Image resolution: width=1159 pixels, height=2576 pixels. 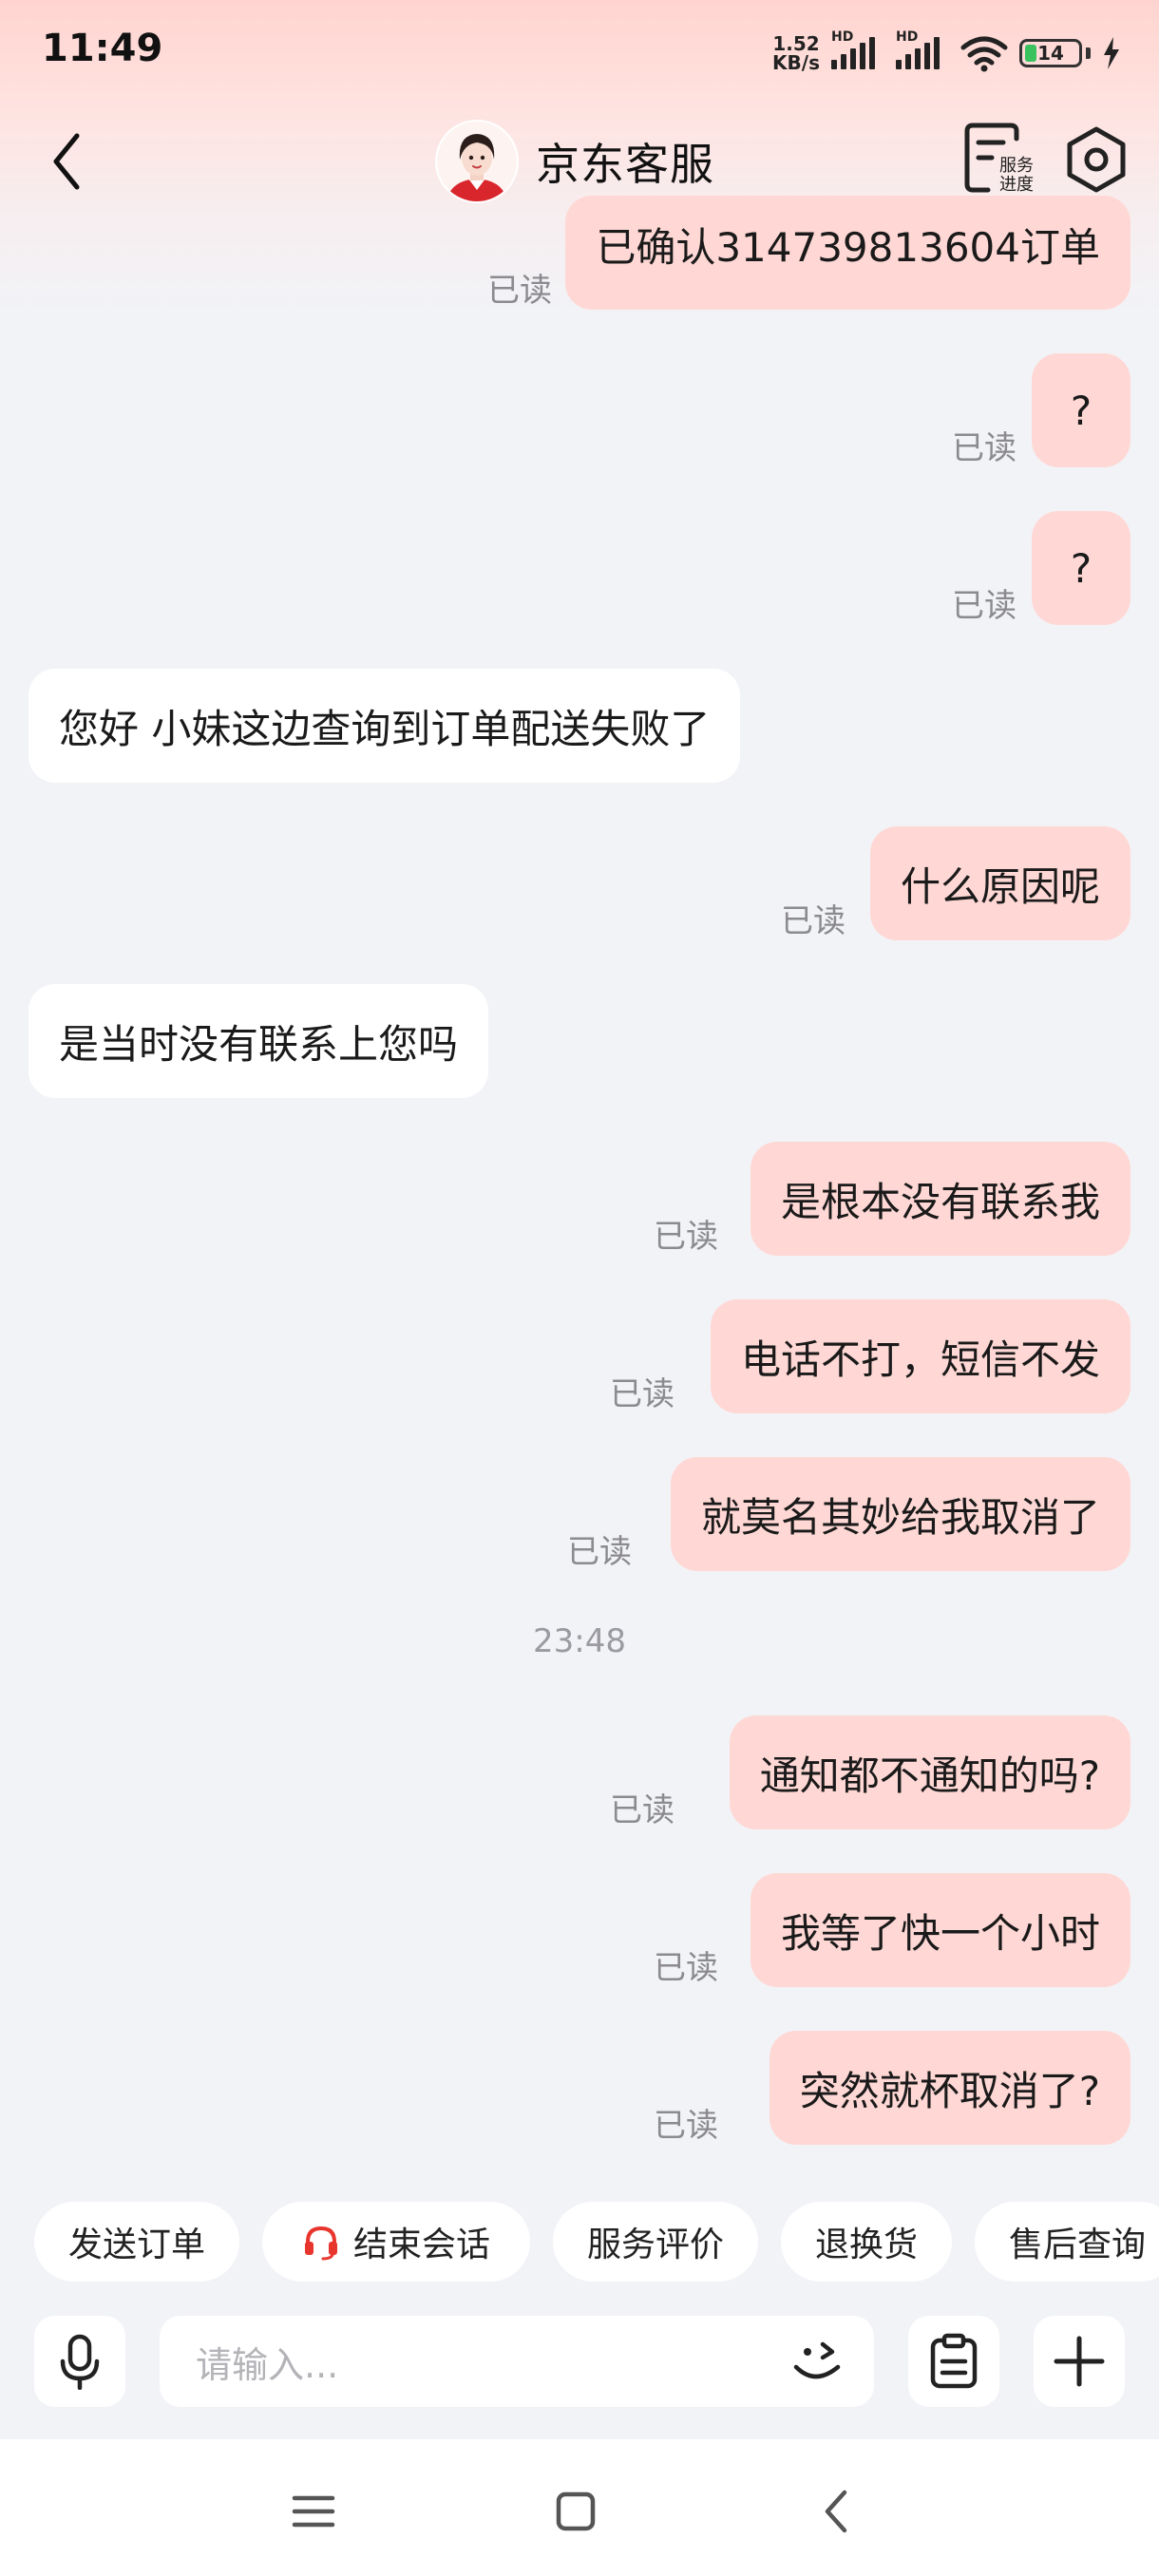 I want to click on system-navigation-bar, so click(x=579, y=2507).